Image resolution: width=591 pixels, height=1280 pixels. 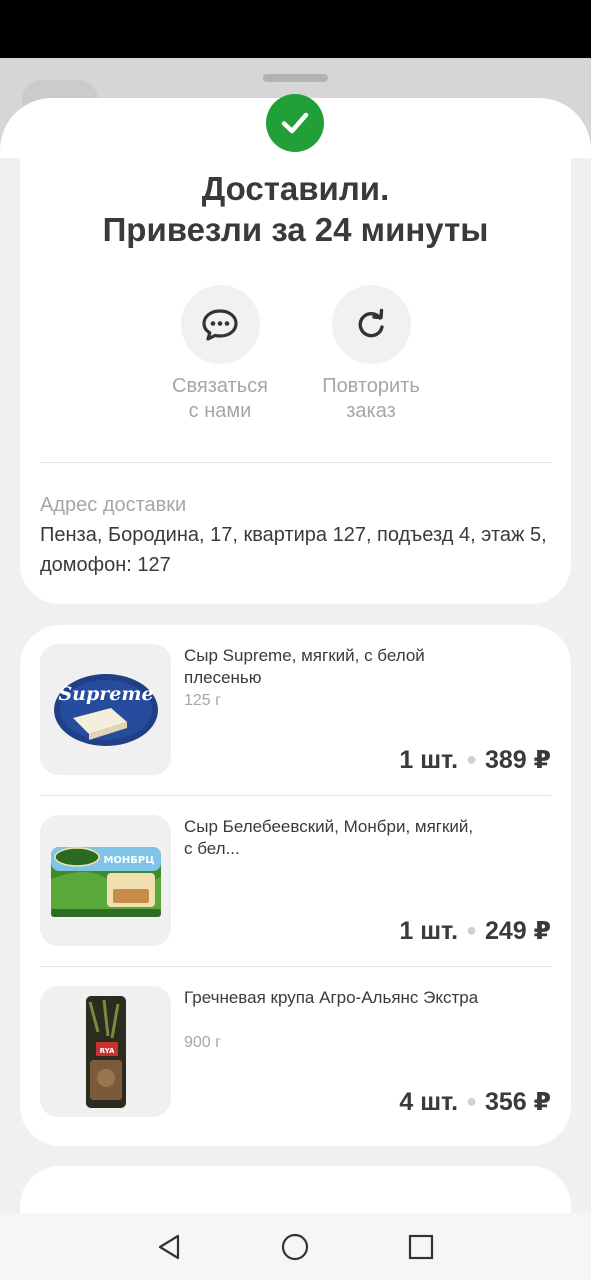 I want to click on contact-us-button: Связаться с нами, so click(x=220, y=354).